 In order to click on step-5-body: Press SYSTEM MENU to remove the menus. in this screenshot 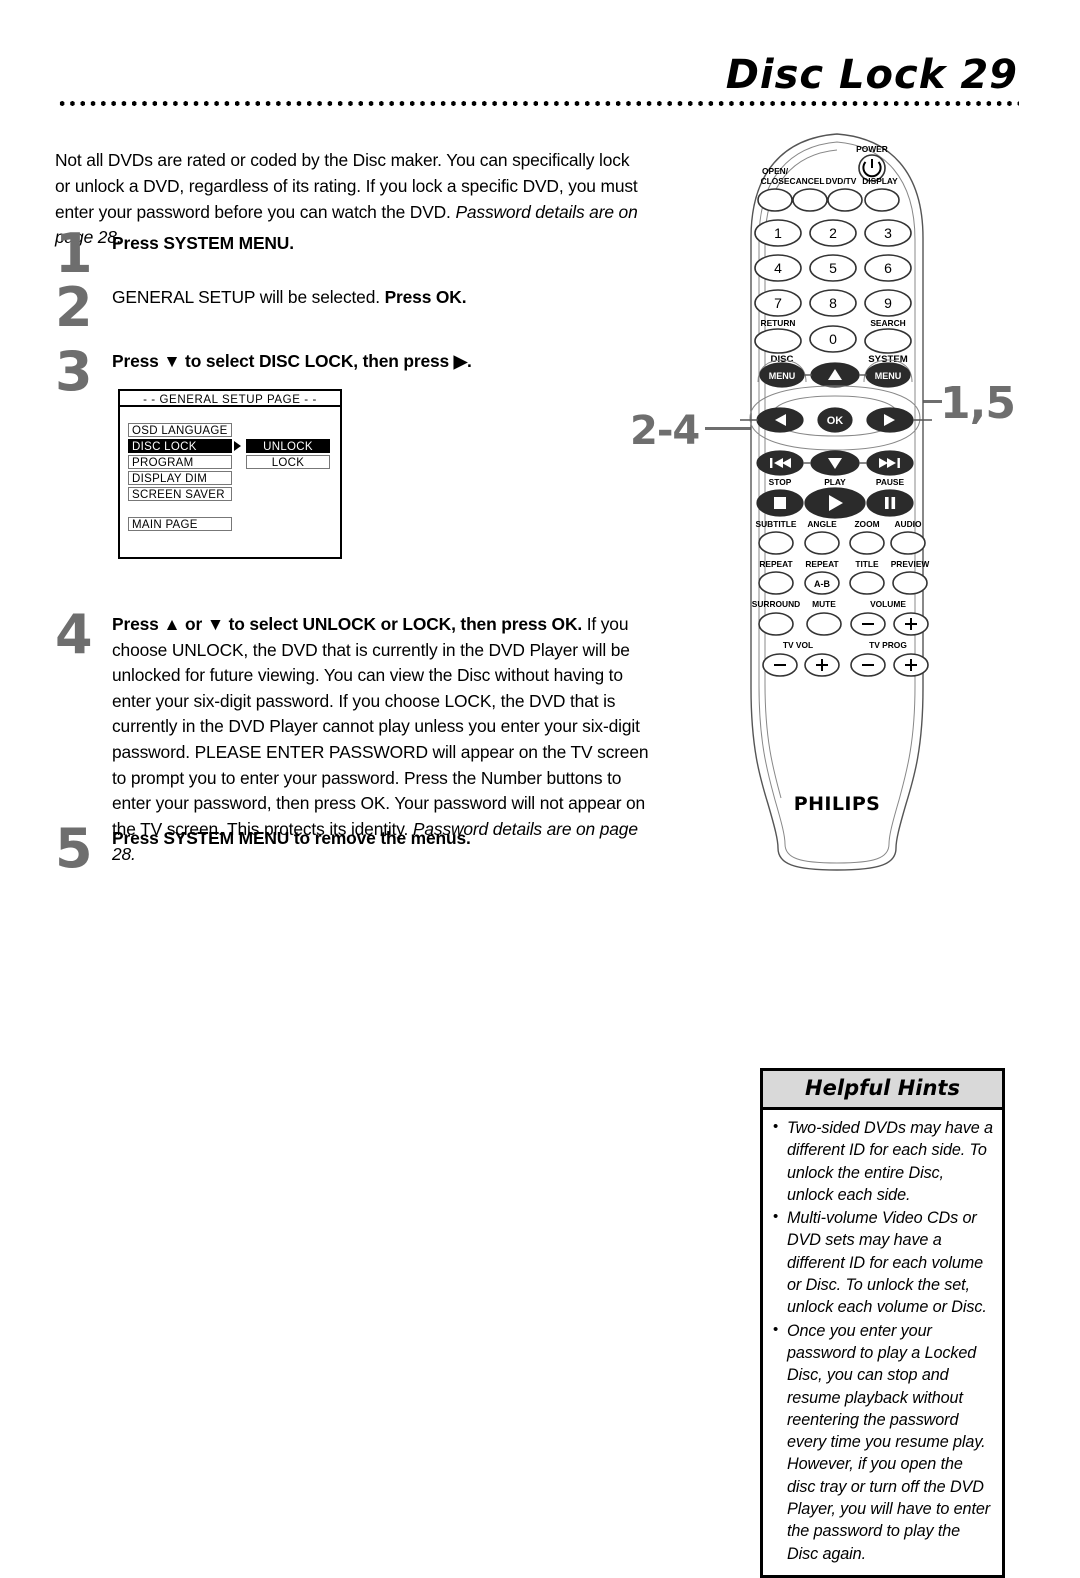, I will do `click(291, 839)`.